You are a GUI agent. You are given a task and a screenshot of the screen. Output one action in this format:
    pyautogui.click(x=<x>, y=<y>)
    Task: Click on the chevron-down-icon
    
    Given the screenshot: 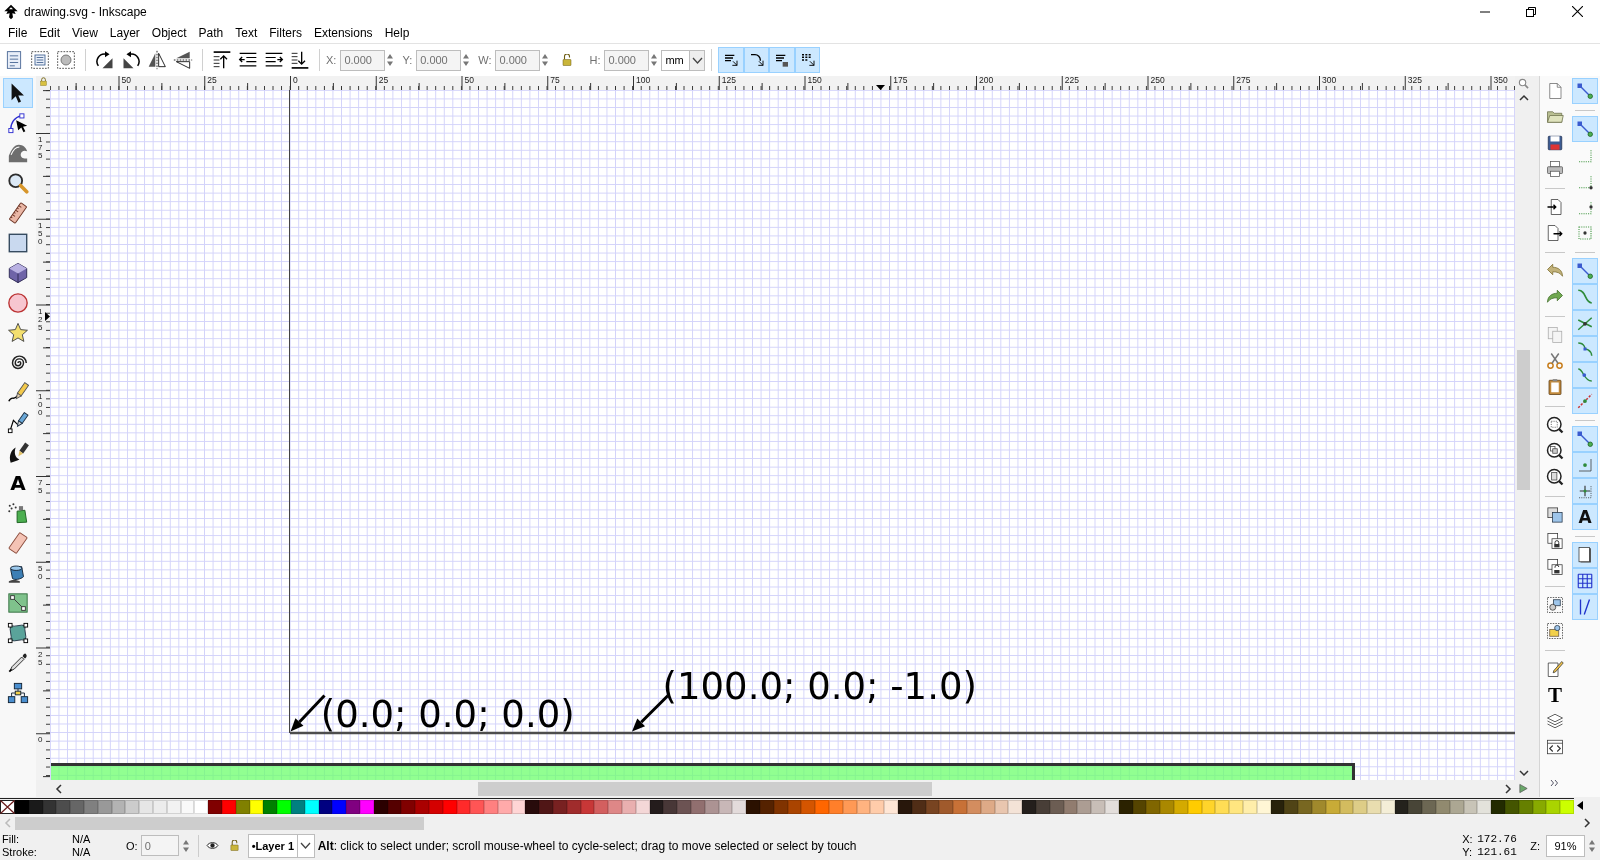 What is the action you would take?
    pyautogui.click(x=1523, y=773)
    